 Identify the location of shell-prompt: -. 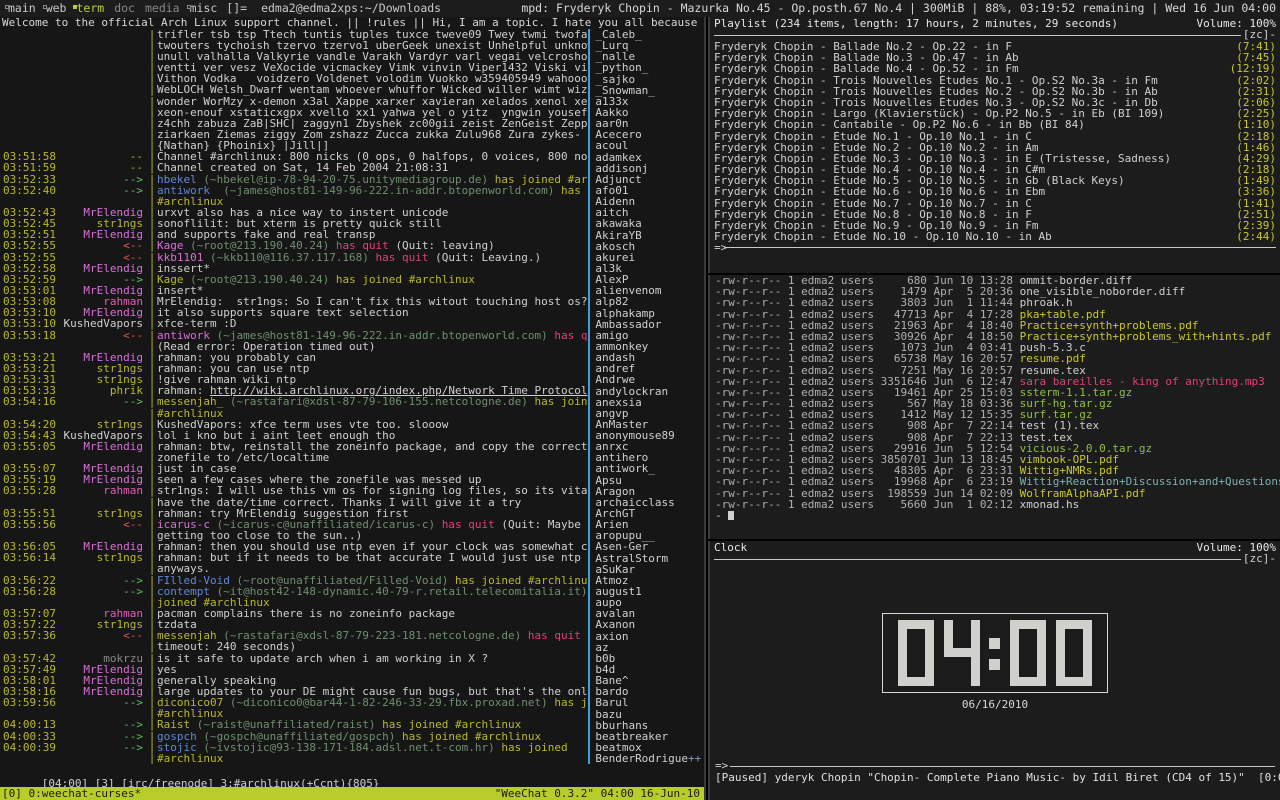
(995, 515).